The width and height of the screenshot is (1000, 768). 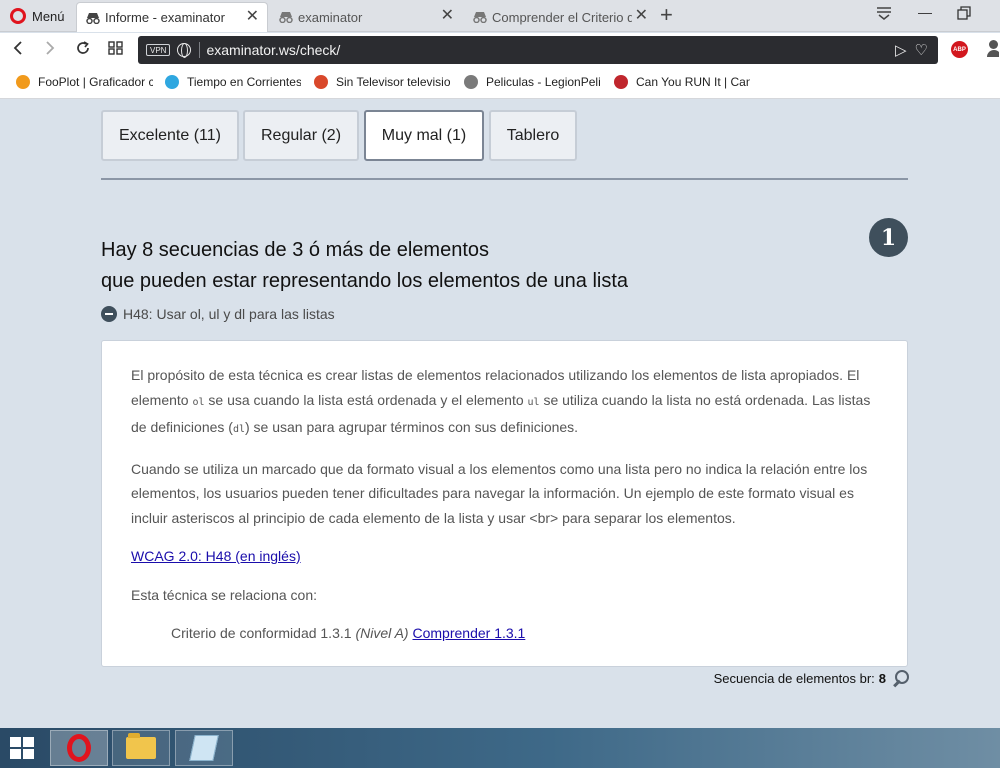 I want to click on code-ul: ul, so click(x=533, y=402).